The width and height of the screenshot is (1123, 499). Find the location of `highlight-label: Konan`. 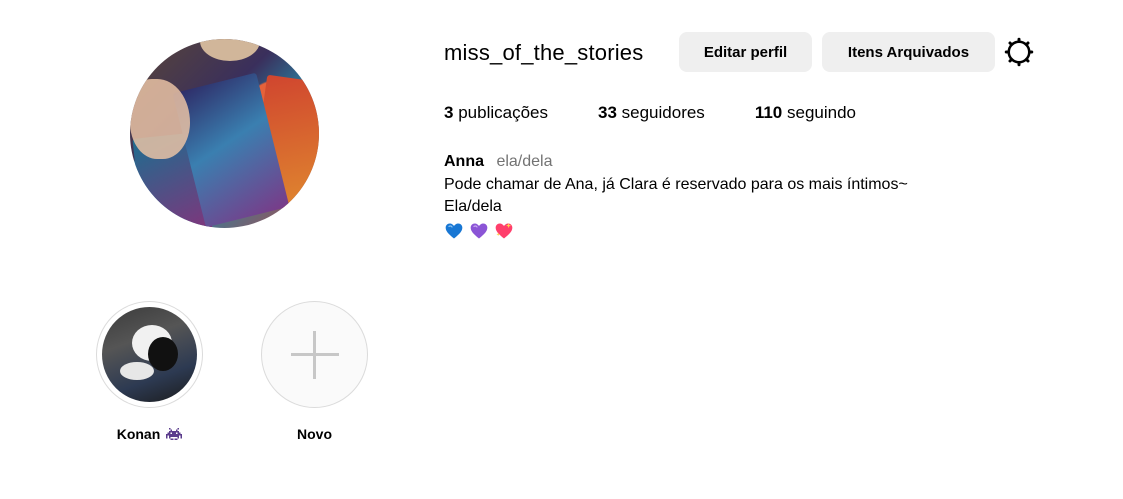

highlight-label: Konan is located at coordinates (138, 434).